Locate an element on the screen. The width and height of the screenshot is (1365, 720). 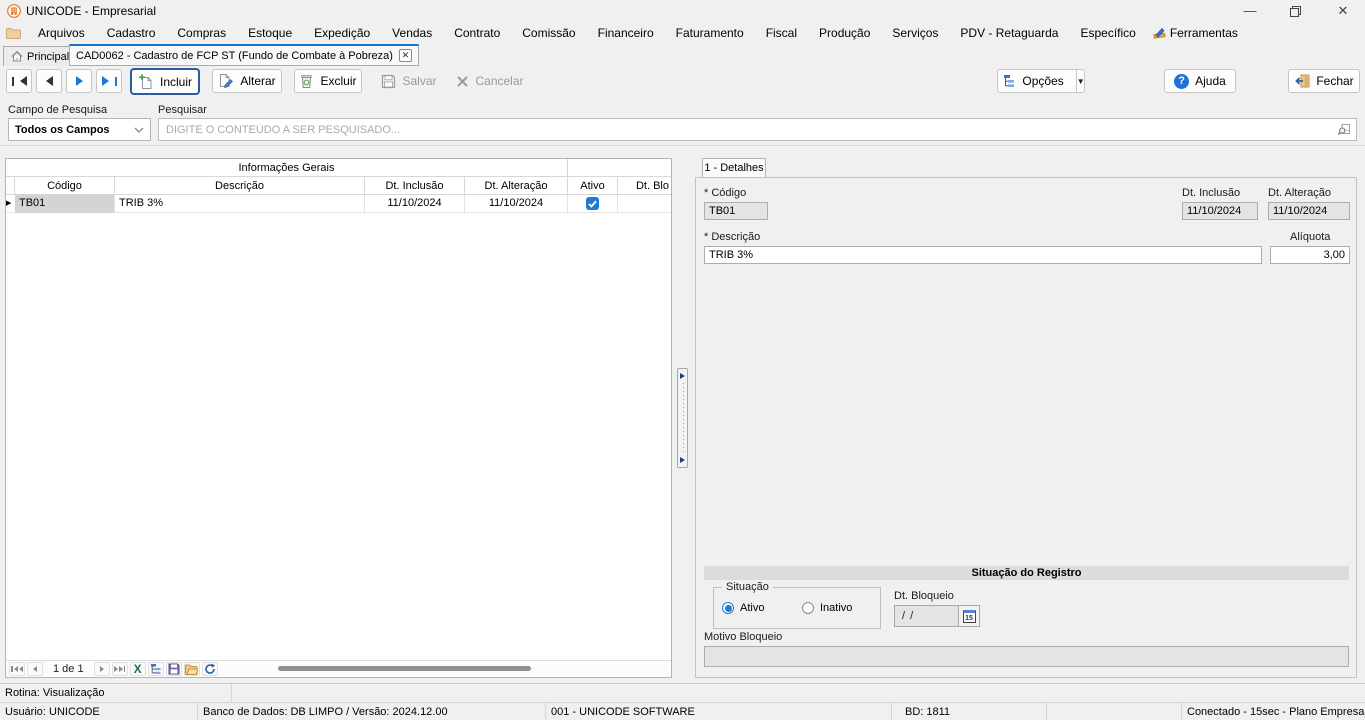
cancelar-button: Cancelar is located at coordinates (490, 81).